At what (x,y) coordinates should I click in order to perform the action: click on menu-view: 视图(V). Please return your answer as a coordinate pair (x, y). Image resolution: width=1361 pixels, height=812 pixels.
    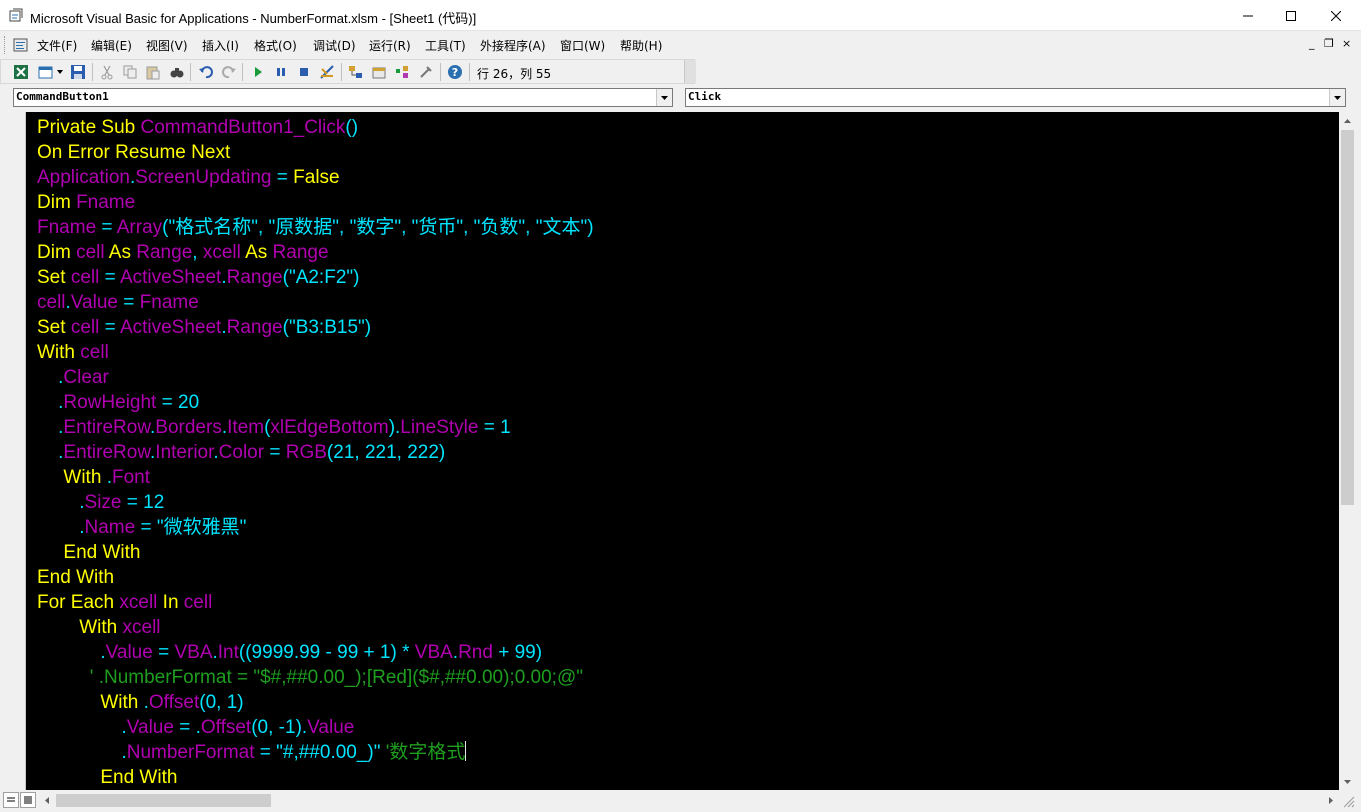
    Looking at the image, I should click on (167, 45).